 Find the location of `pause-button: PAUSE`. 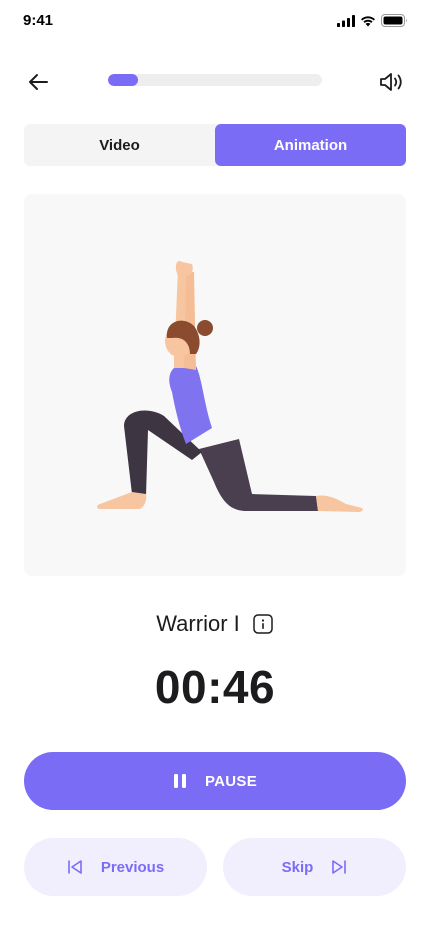

pause-button: PAUSE is located at coordinates (215, 781).